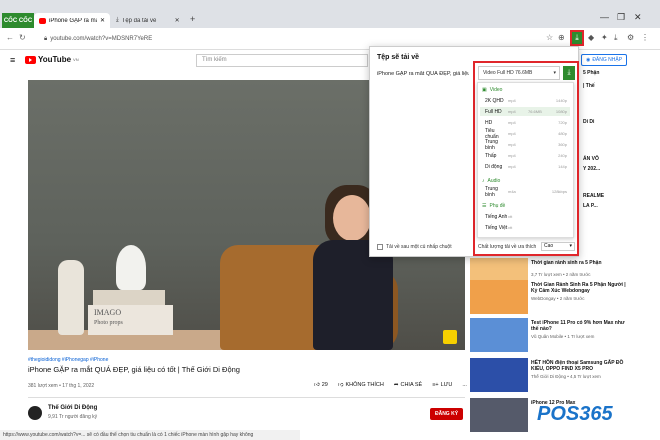  I want to click on coccoc-menu-button: CỐC CỐC, so click(18, 20).